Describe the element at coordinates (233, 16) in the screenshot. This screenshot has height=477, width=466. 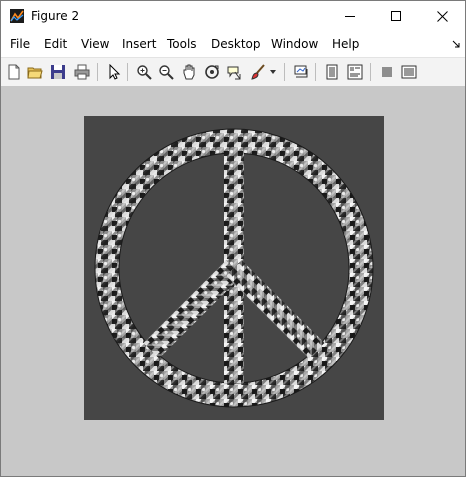
I see `title-bar: Figure 2` at that location.